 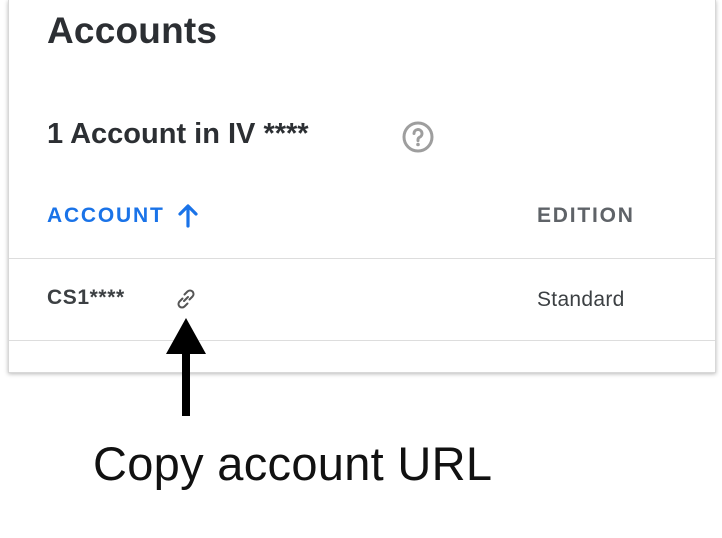 I want to click on section-title: 1 Account in IV ****, so click(x=178, y=134).